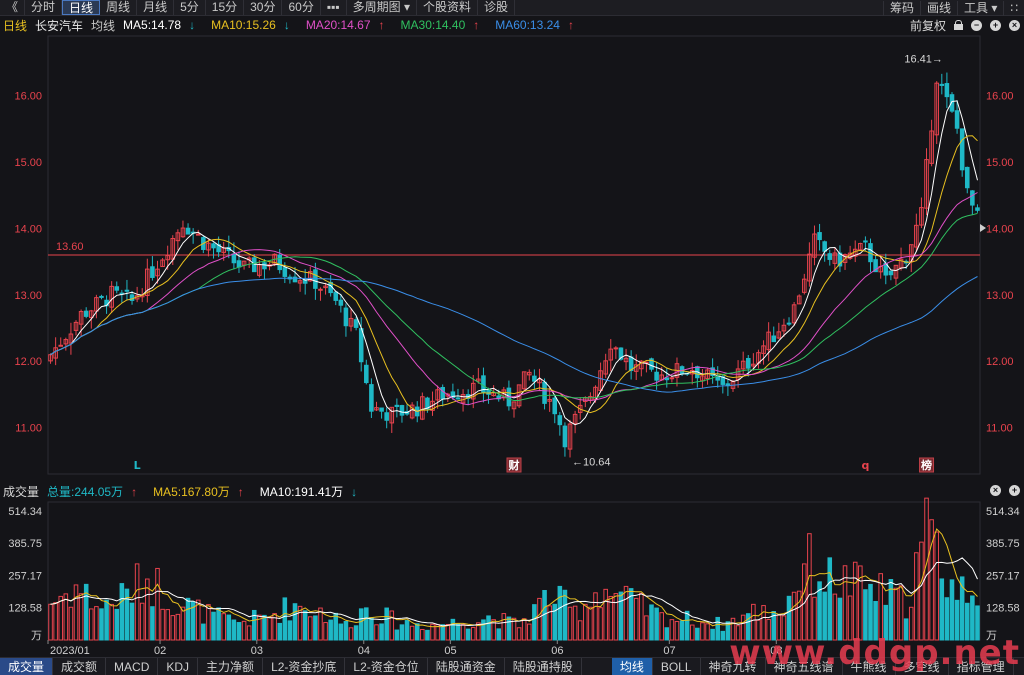 This screenshot has height=675, width=1024. What do you see at coordinates (132, 666) in the screenshot?
I see `tab-macd: MACD` at bounding box center [132, 666].